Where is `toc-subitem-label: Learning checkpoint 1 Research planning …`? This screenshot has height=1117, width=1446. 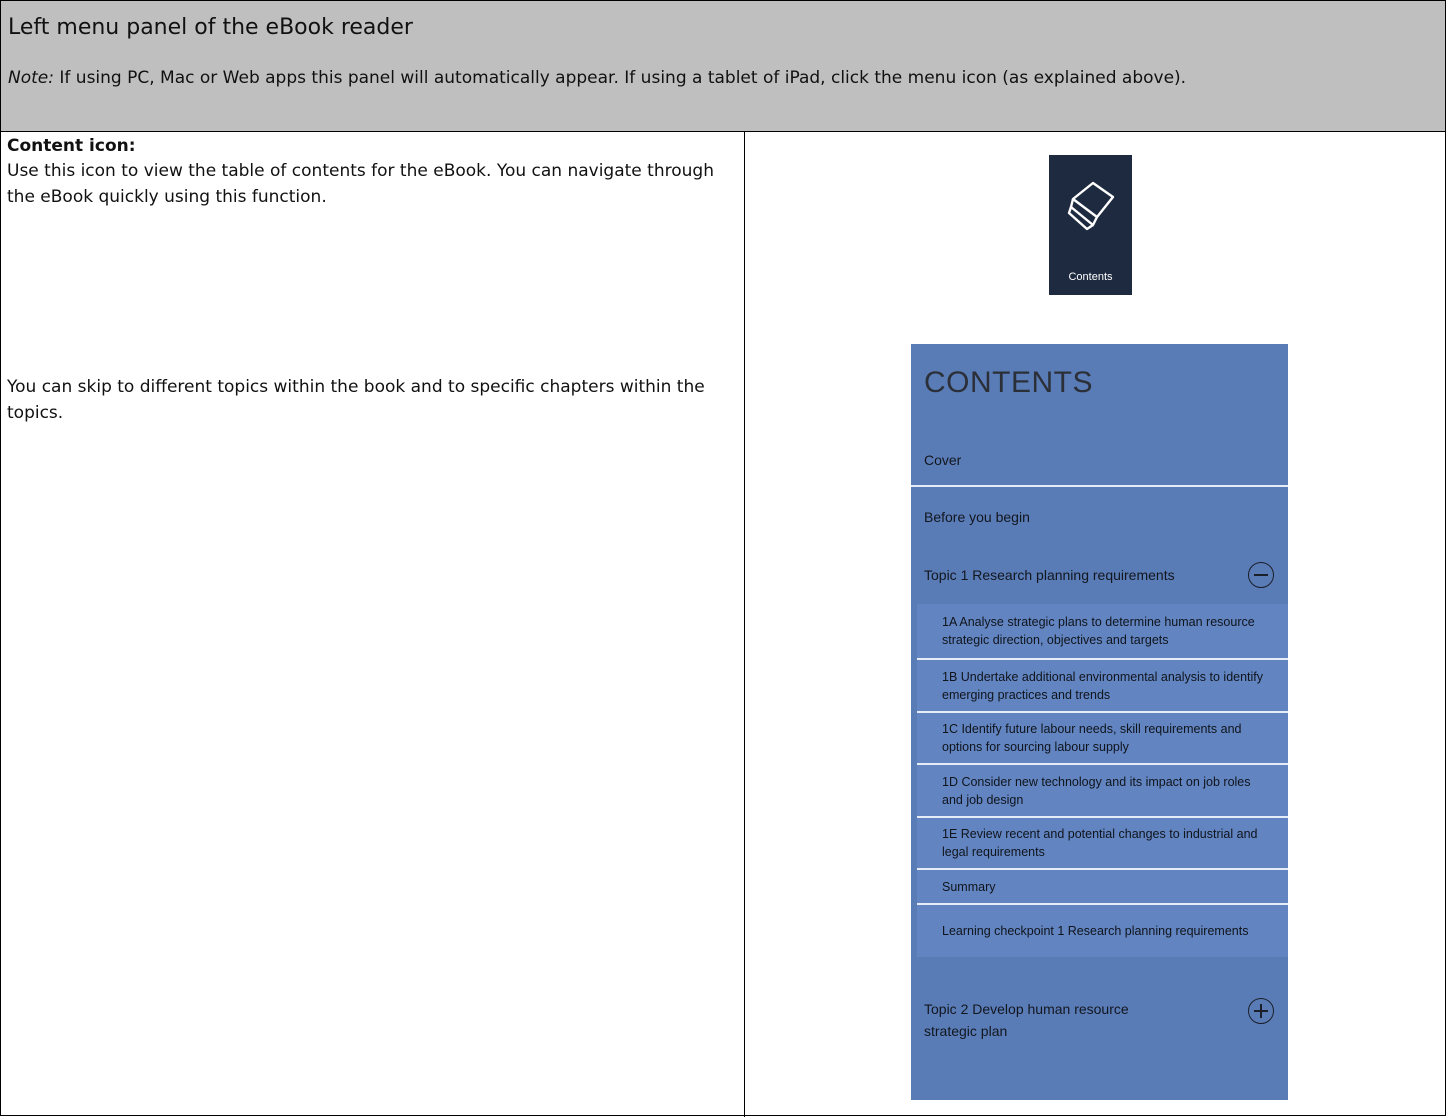
toc-subitem-label: Learning checkpoint 1 Research planning … is located at coordinates (1095, 931).